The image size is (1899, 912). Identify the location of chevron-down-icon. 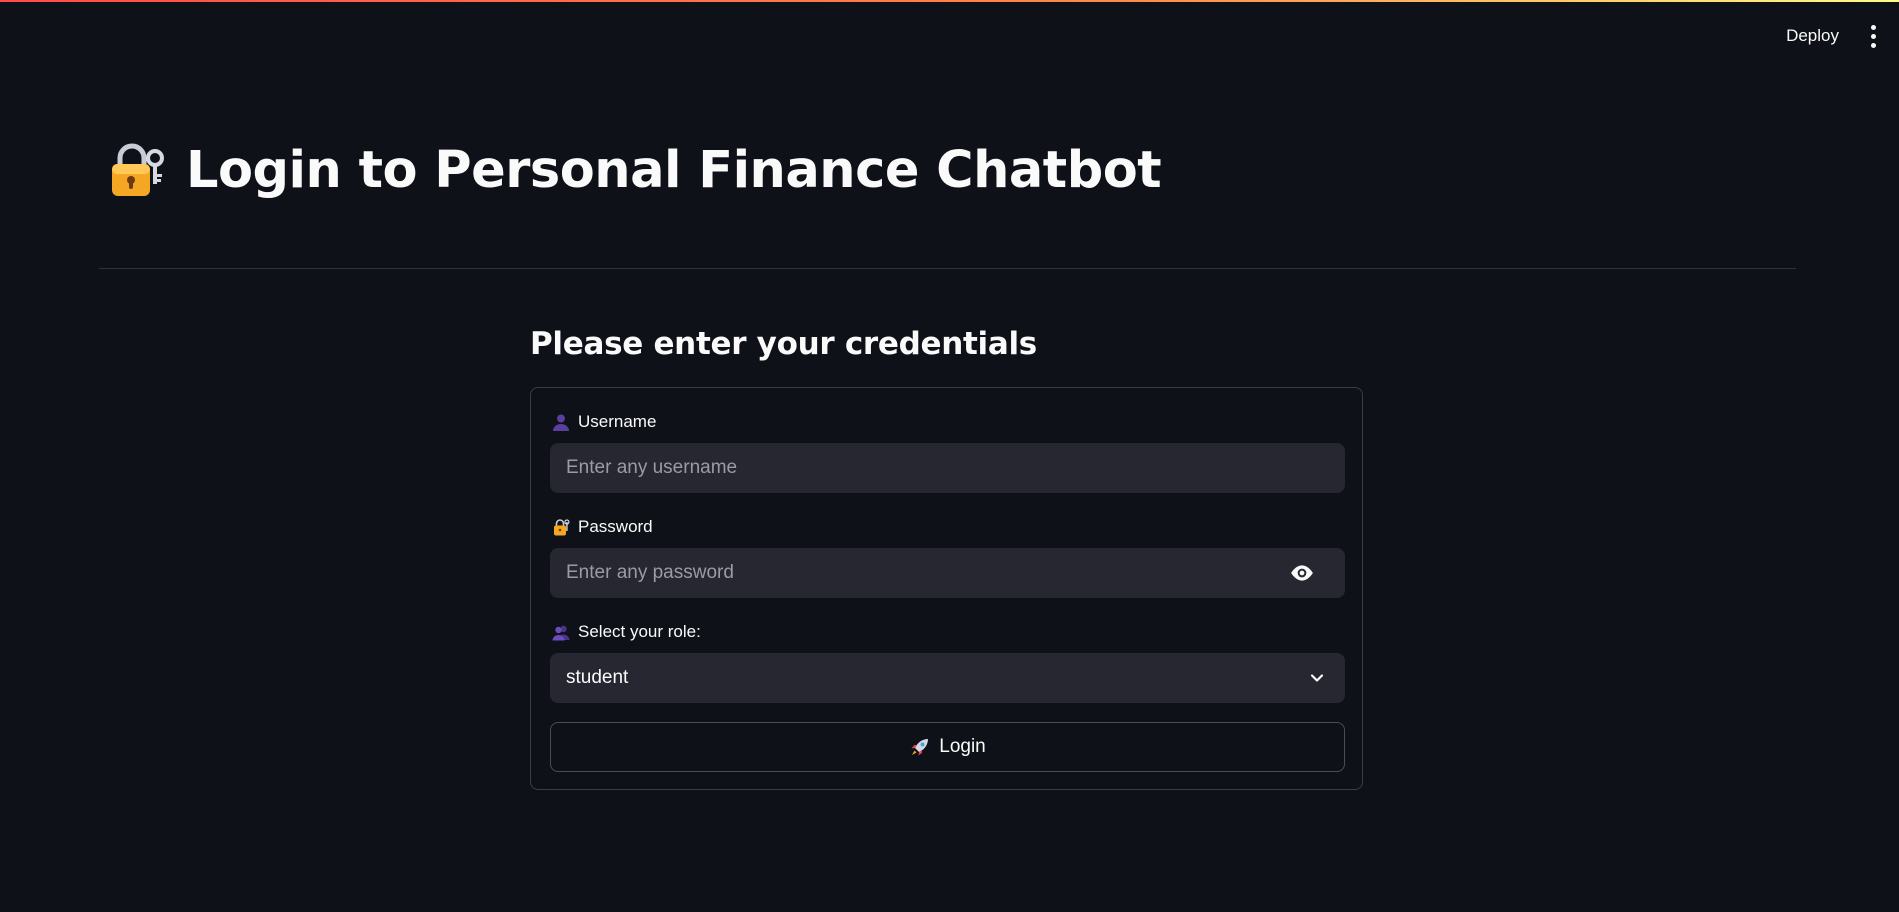
(1317, 678).